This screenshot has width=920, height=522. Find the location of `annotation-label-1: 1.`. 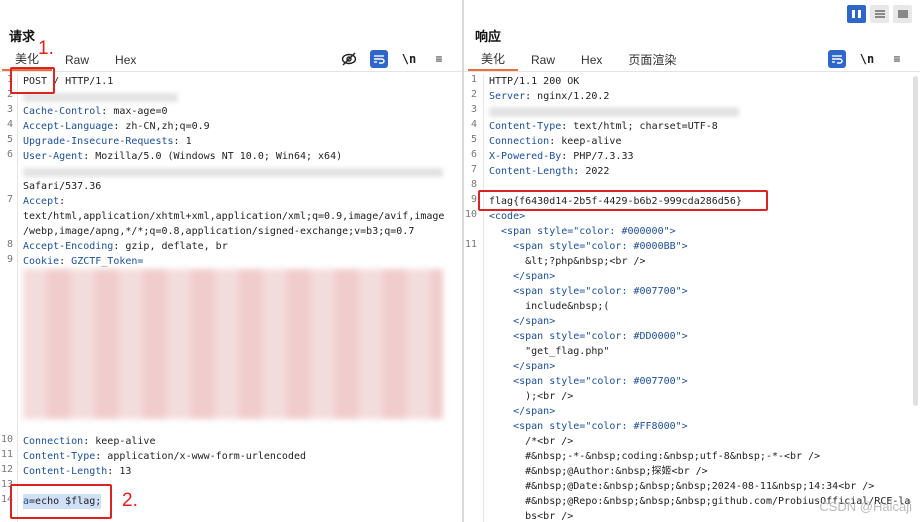

annotation-label-1: 1. is located at coordinates (46, 48).